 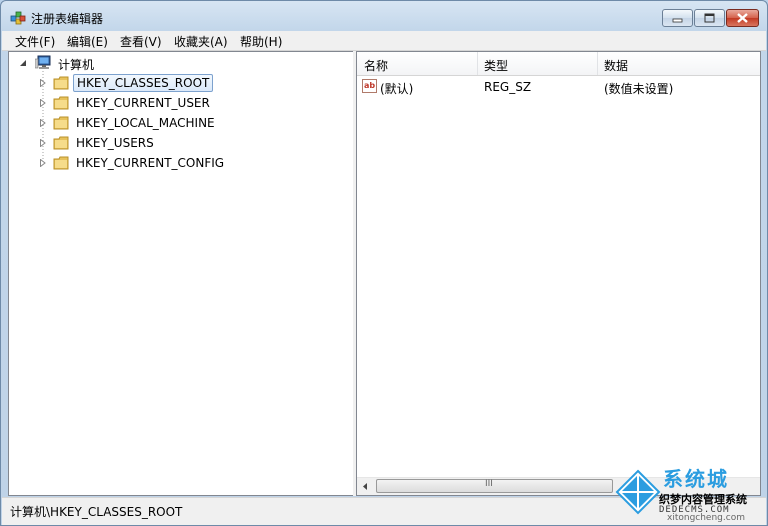 I want to click on watermark-logo, so click(x=638, y=492).